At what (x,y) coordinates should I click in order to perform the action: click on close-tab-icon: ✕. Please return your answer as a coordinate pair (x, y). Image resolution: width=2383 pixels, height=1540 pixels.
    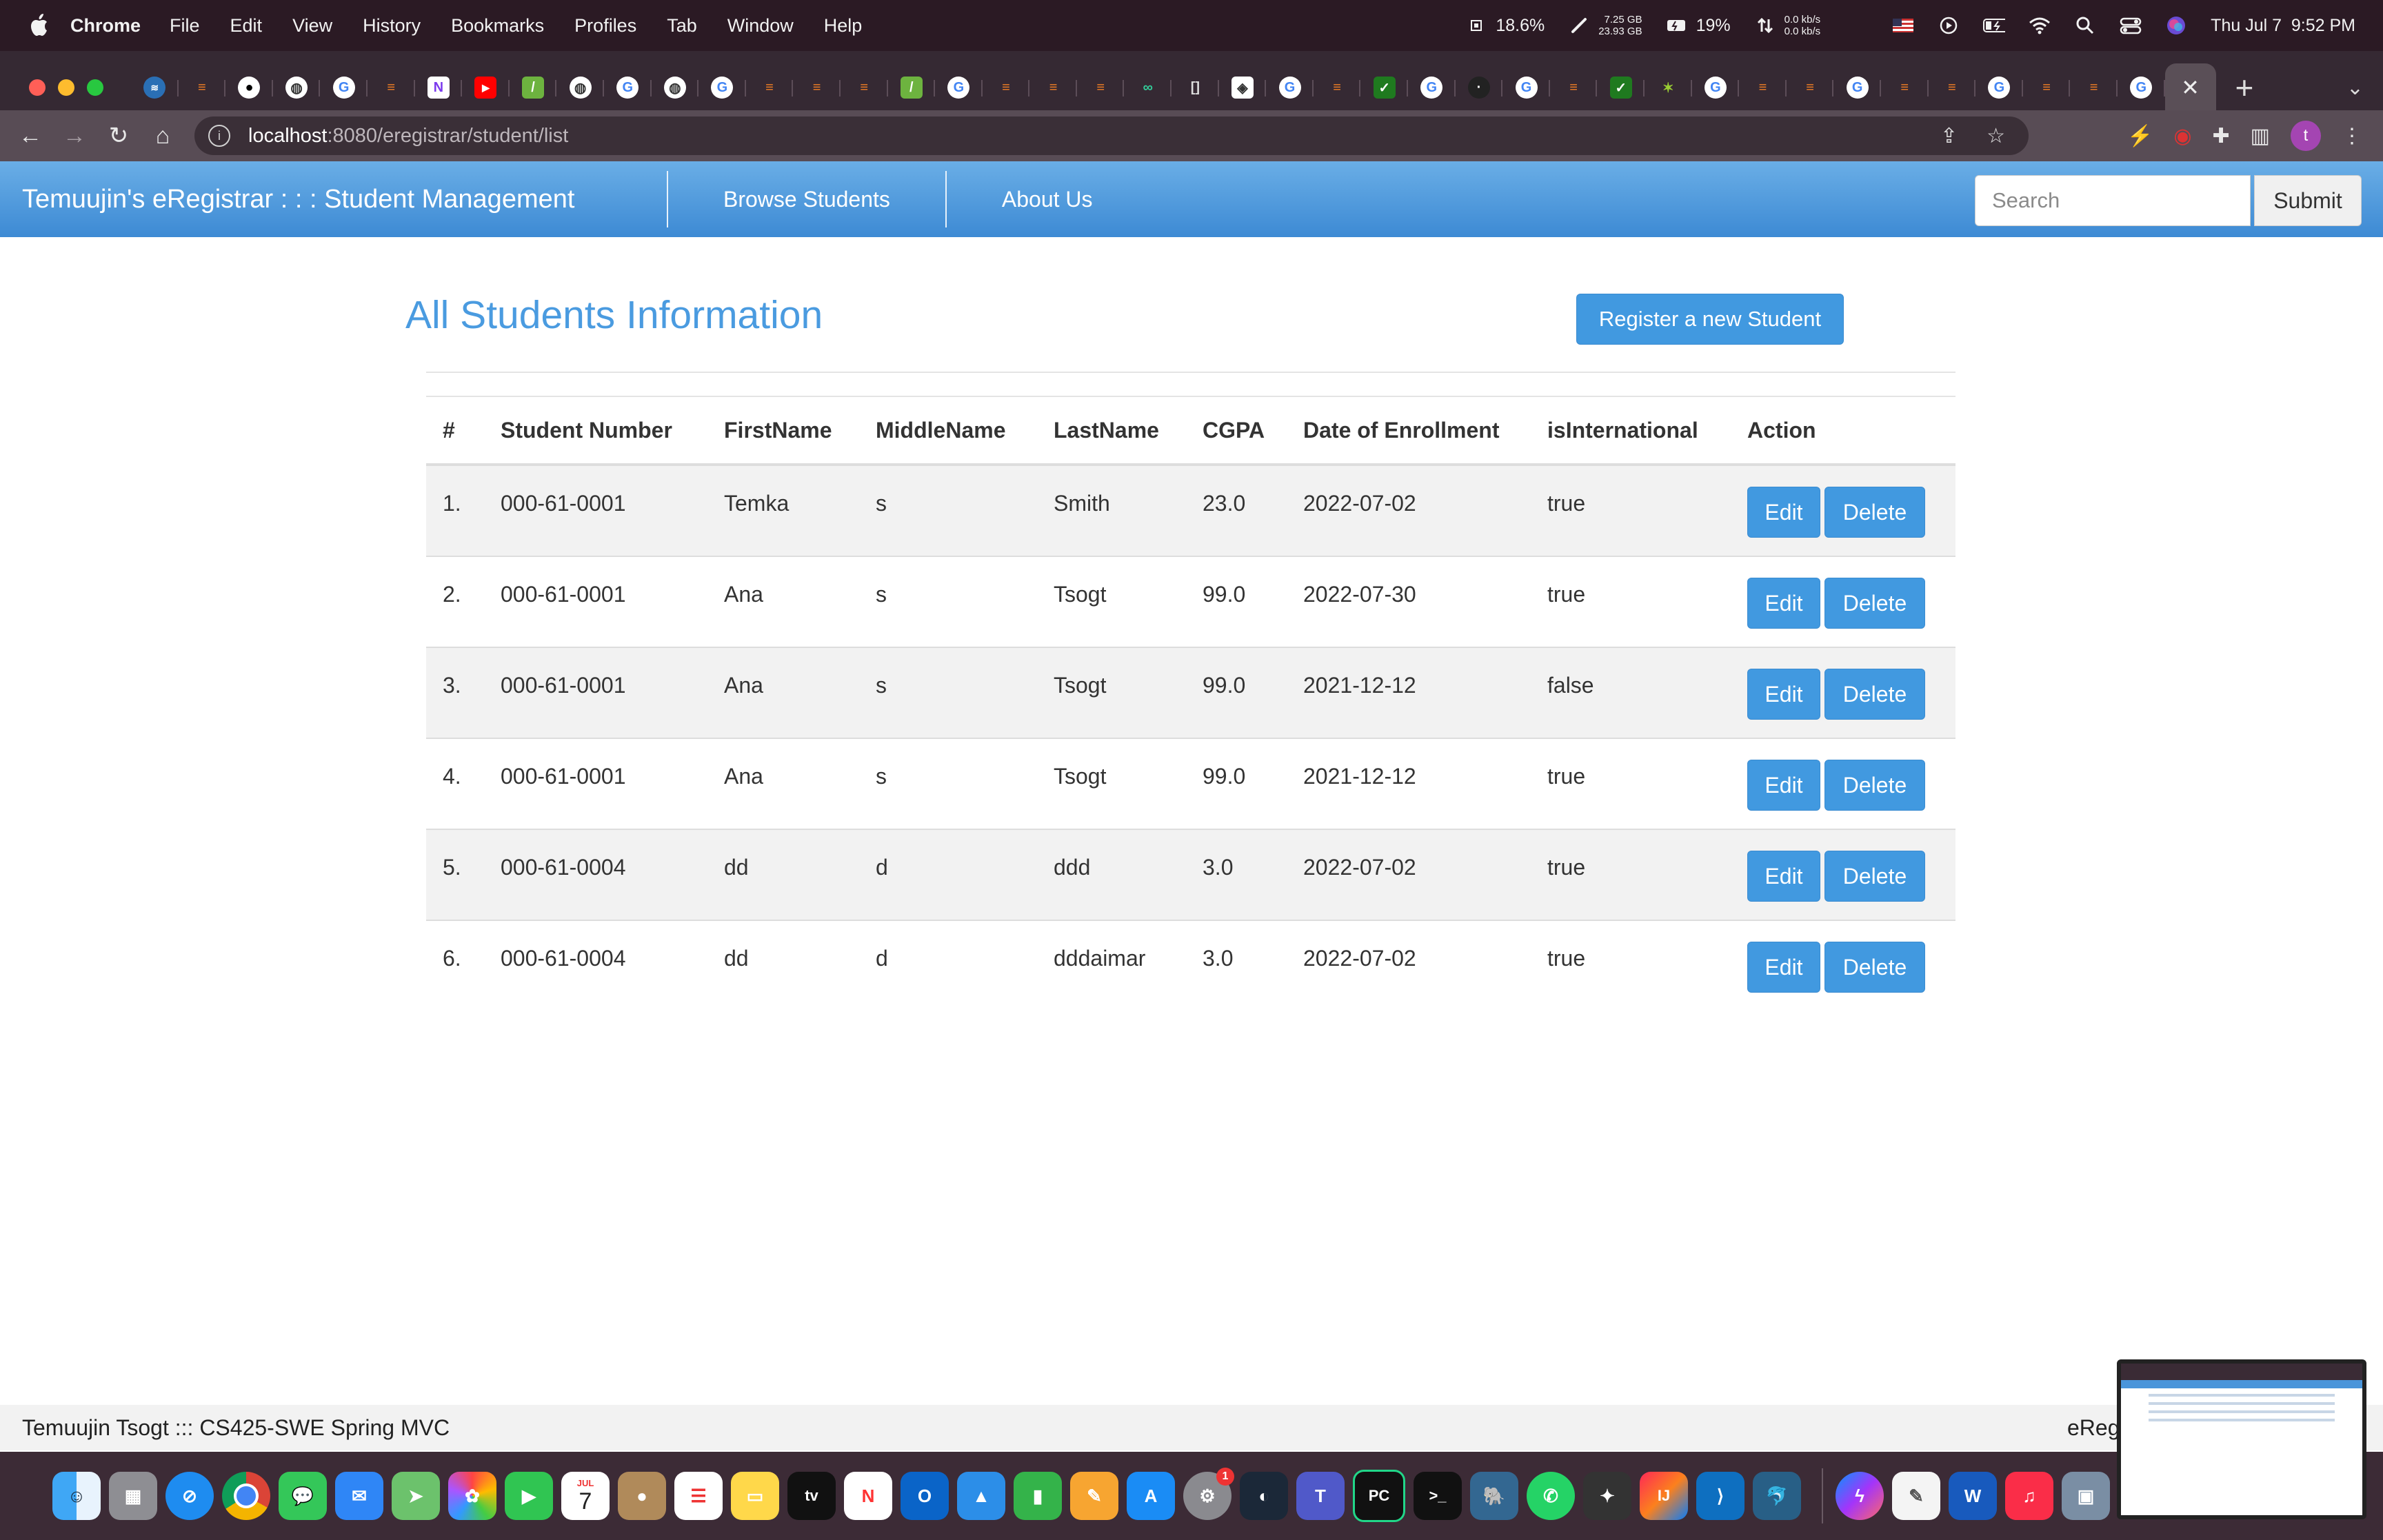
    Looking at the image, I should click on (2190, 88).